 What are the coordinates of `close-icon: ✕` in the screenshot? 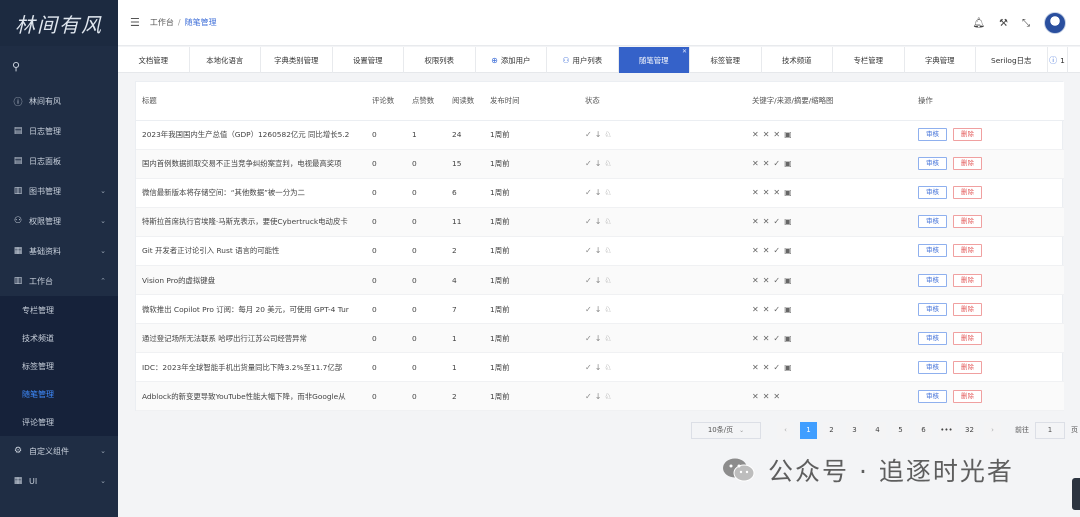 It's located at (684, 51).